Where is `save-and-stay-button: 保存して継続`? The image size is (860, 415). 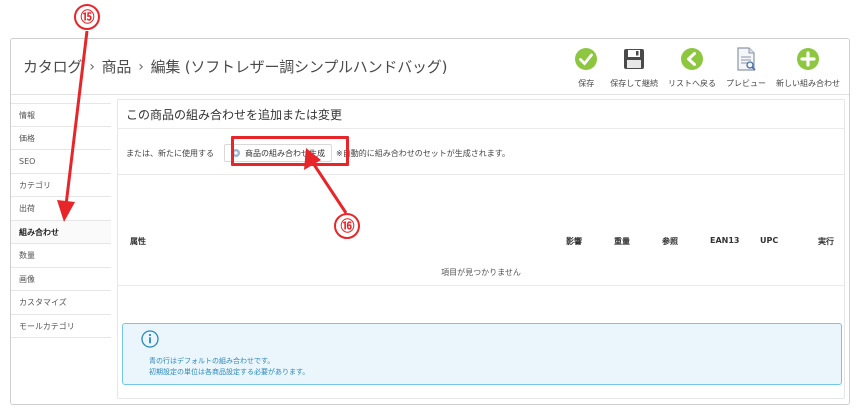 save-and-stay-button: 保存して継続 is located at coordinates (634, 68).